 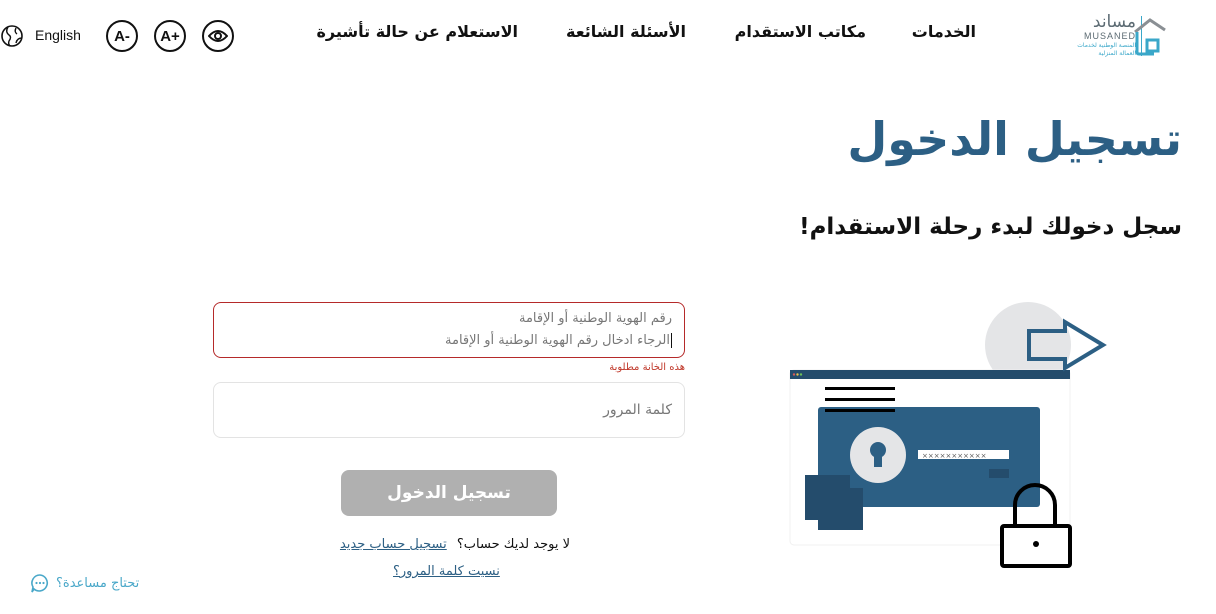 What do you see at coordinates (990, 227) in the screenshot?
I see `page-subtitle: سجل دخولك لبدء رحلة الاستقدام!` at bounding box center [990, 227].